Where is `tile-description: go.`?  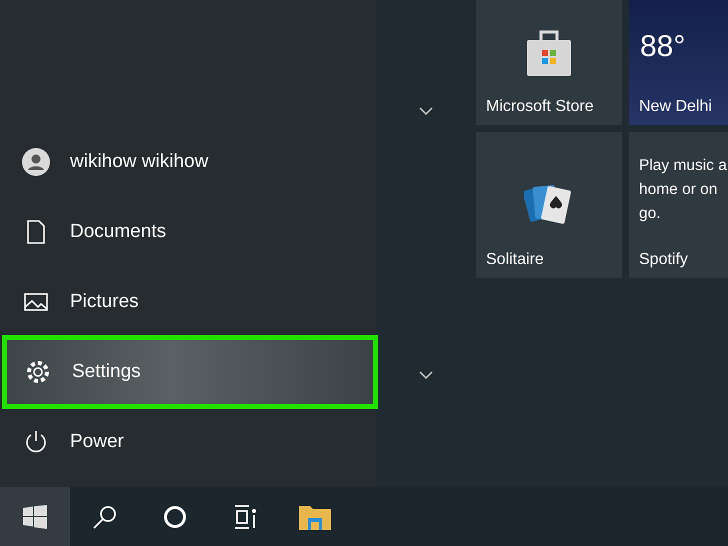 tile-description: go. is located at coordinates (650, 214).